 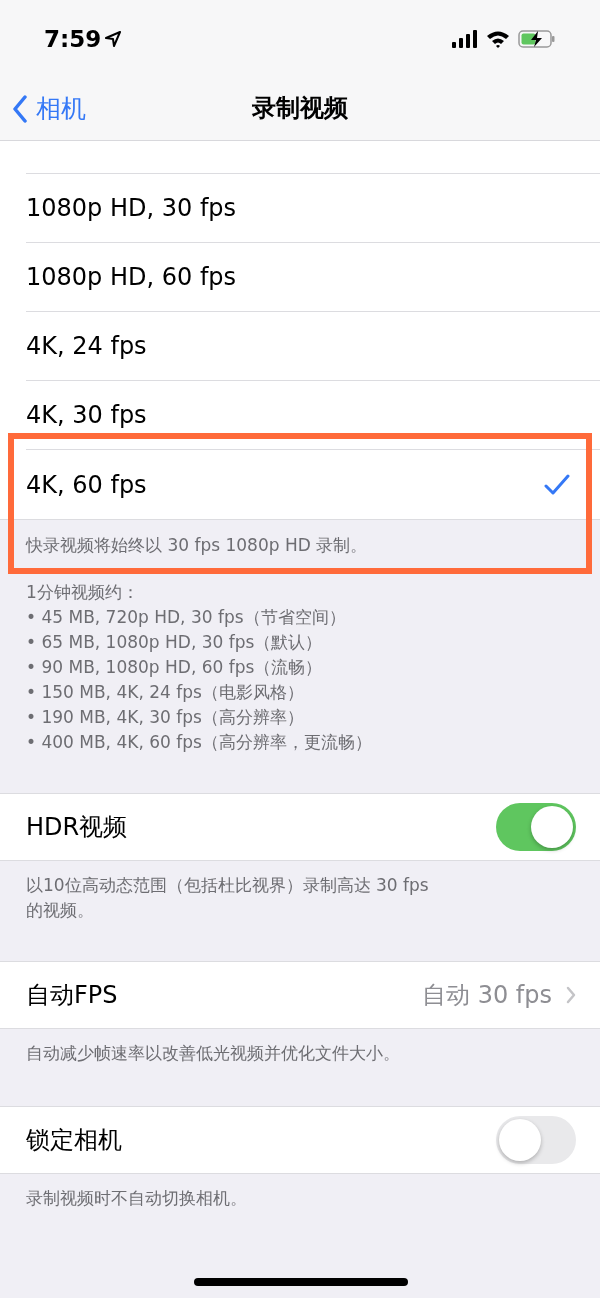 I want to click on chevron-right-icon, so click(x=571, y=995).